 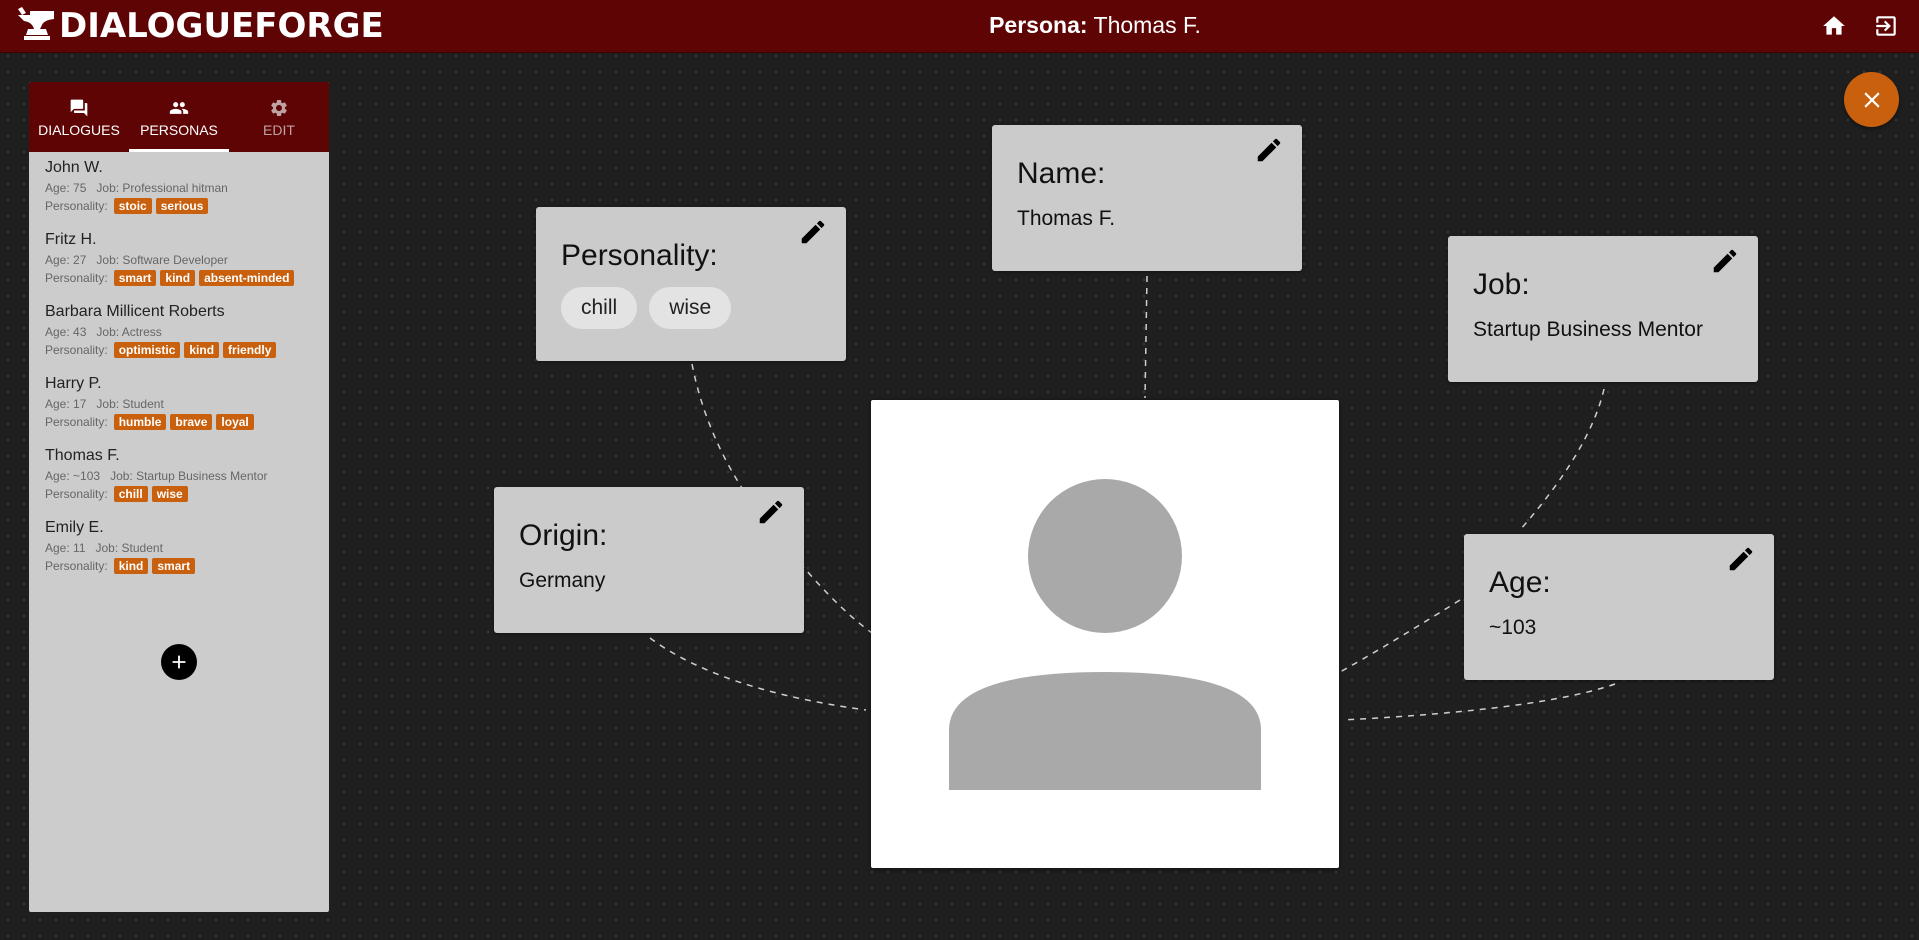 I want to click on persona-avatar, so click(x=1105, y=634).